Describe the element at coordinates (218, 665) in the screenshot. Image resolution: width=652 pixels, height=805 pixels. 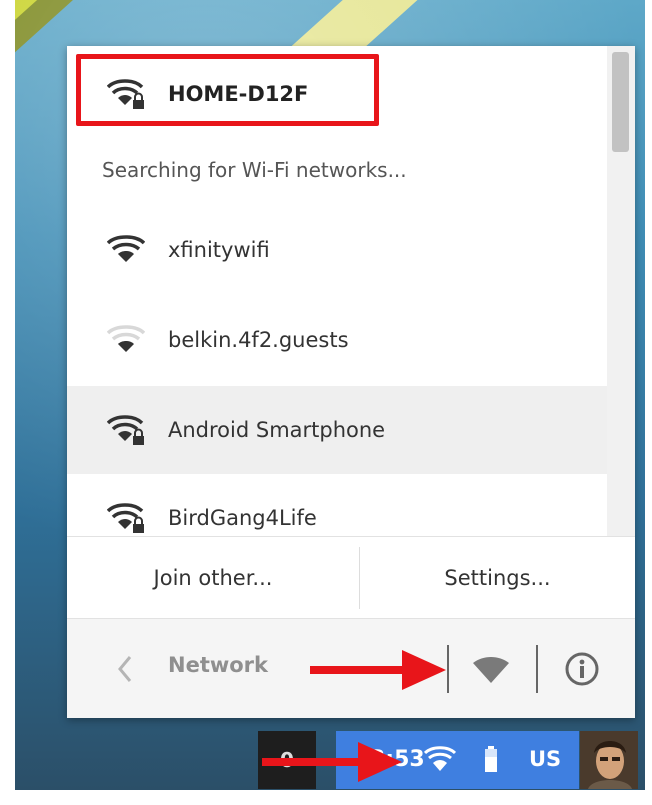
I see `footer-title: Network` at that location.